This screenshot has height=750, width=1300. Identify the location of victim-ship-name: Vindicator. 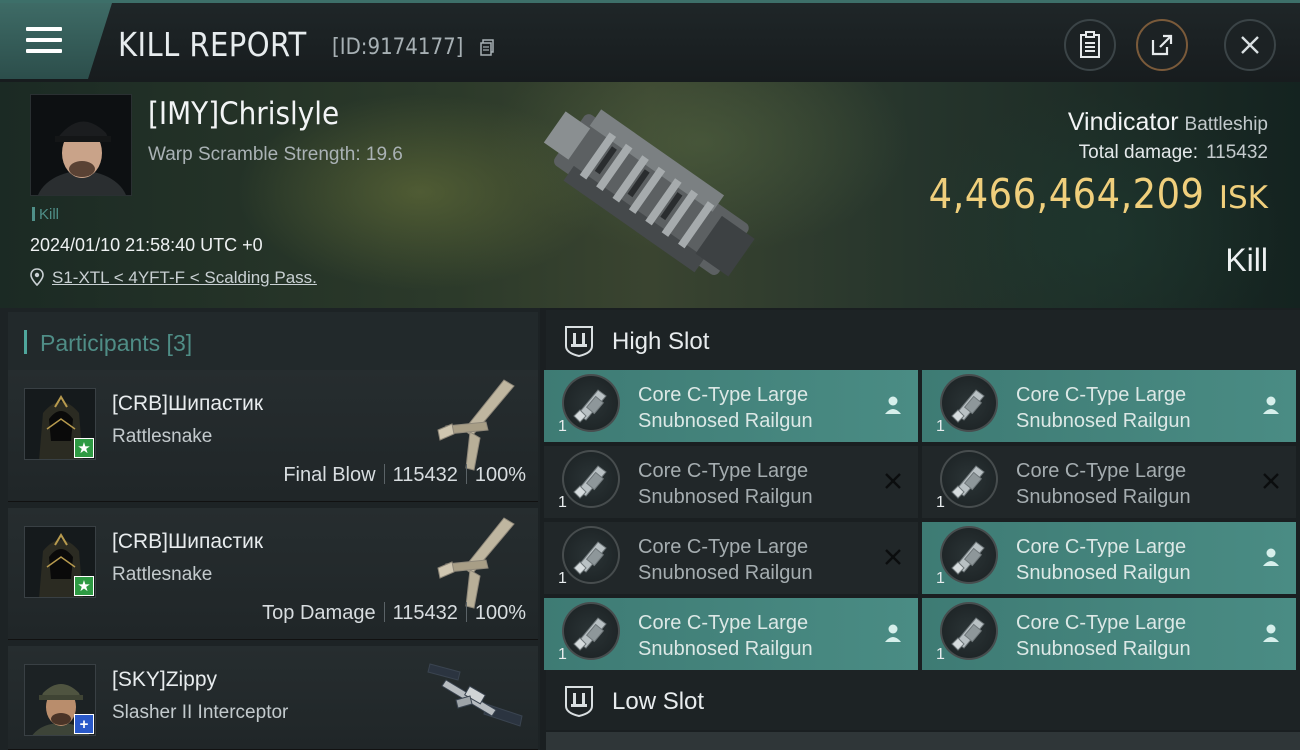
(1123, 122).